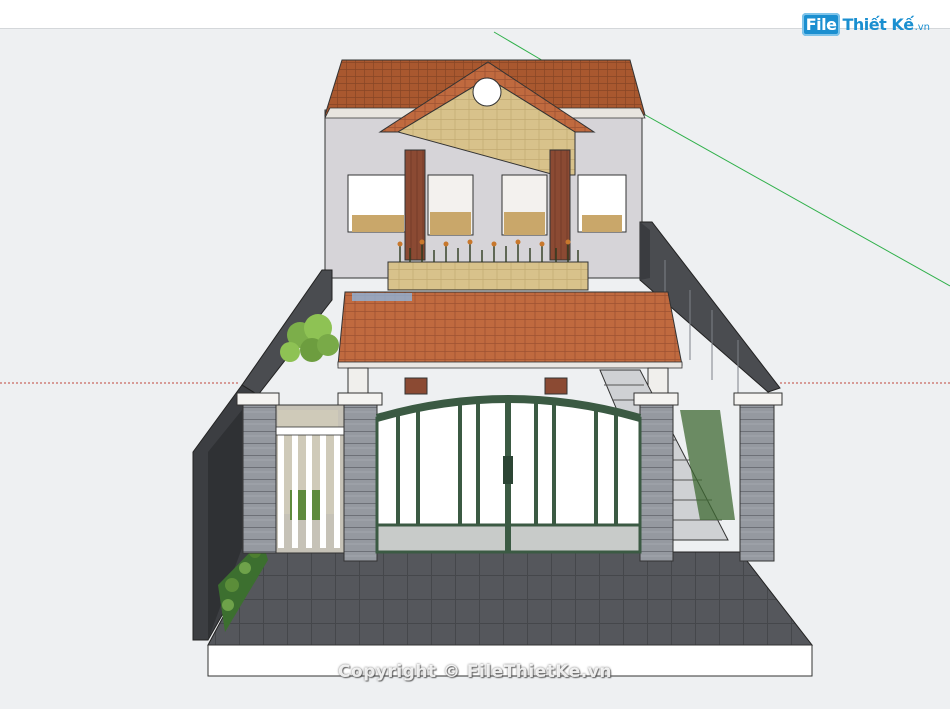 This screenshot has width=950, height=709. What do you see at coordinates (510, 330) in the screenshot?
I see `porch-roof` at bounding box center [510, 330].